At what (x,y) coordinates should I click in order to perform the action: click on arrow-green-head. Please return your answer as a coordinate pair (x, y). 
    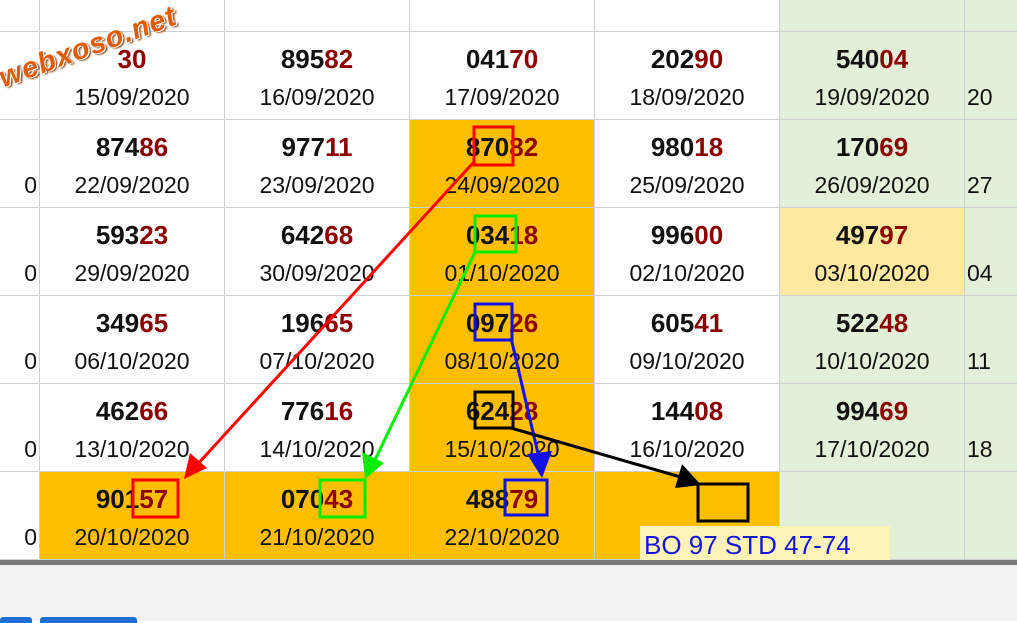
    Looking at the image, I should click on (373, 465).